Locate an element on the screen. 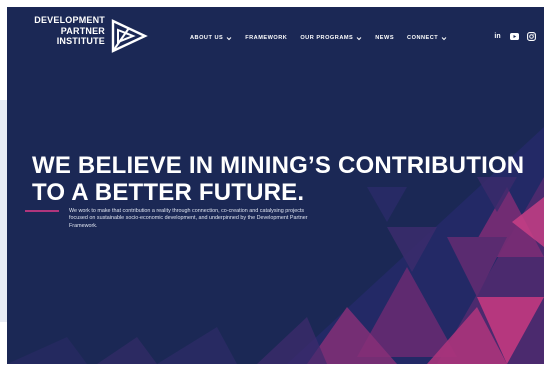 The image size is (544, 366). social-links: in is located at coordinates (514, 36).